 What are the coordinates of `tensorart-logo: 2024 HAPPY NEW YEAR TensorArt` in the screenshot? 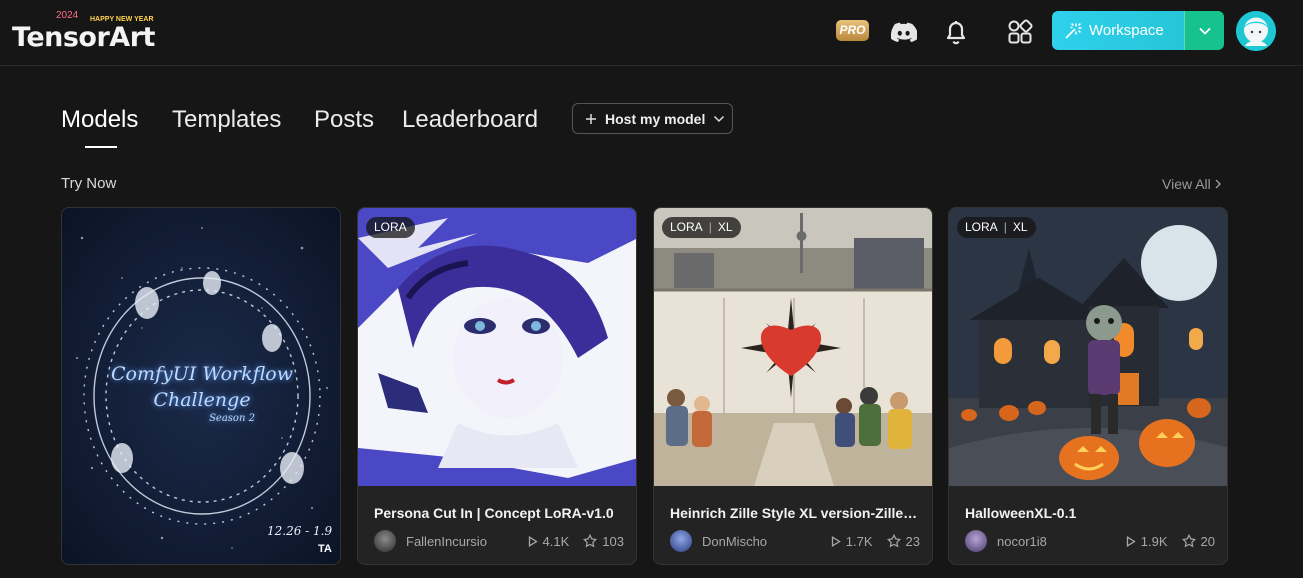 It's located at (88, 31).